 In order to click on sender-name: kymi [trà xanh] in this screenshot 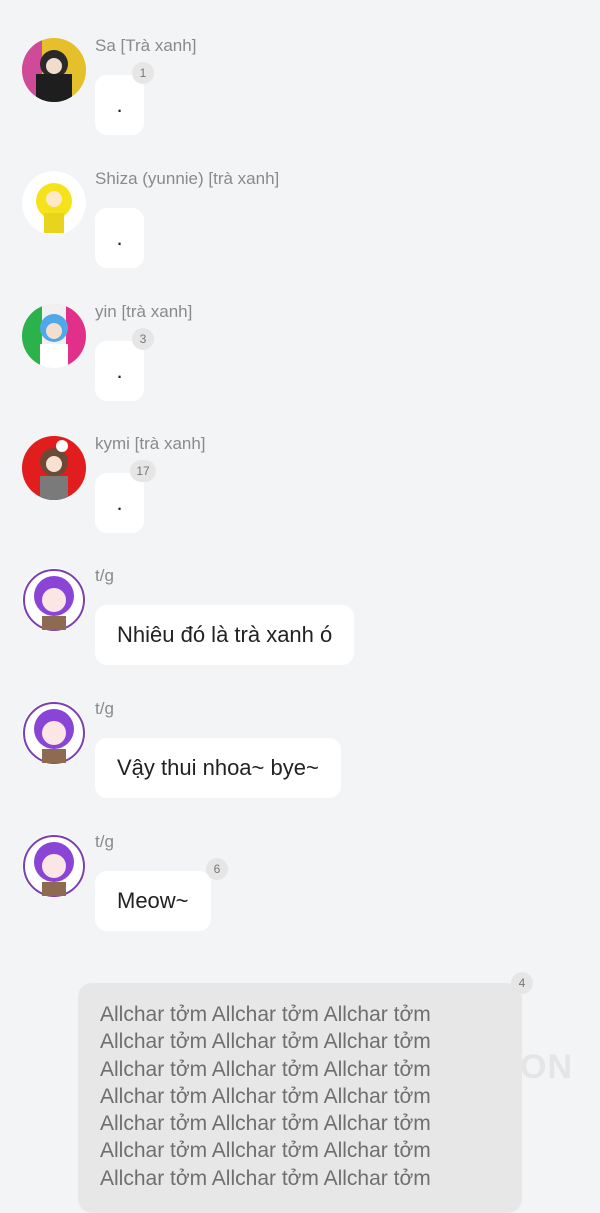, I will do `click(150, 443)`.